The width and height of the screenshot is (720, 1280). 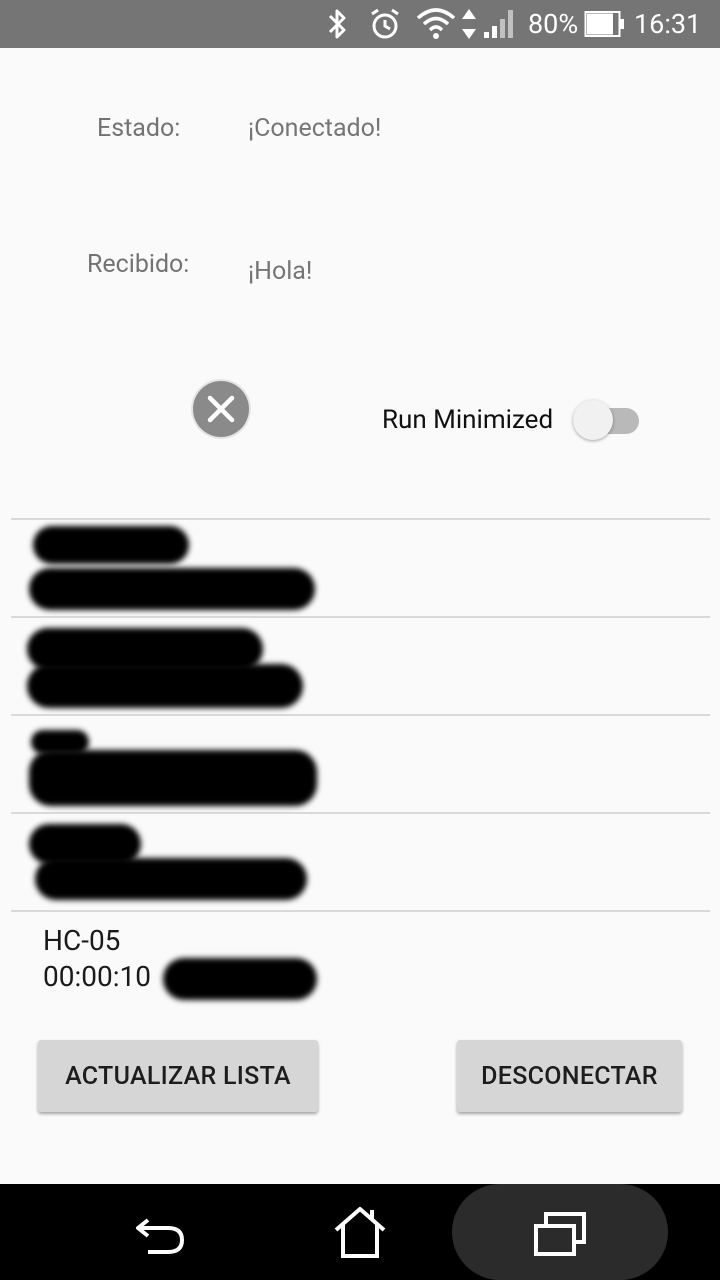 I want to click on close-button, so click(x=221, y=409).